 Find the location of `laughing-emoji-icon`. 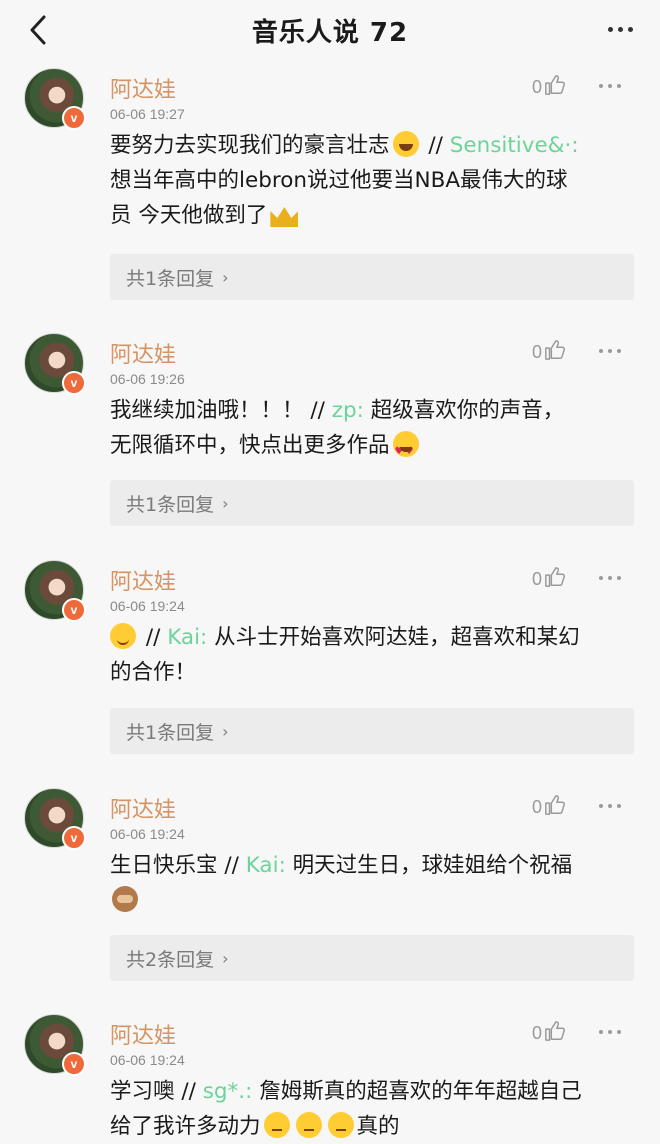

laughing-emoji-icon is located at coordinates (405, 144).